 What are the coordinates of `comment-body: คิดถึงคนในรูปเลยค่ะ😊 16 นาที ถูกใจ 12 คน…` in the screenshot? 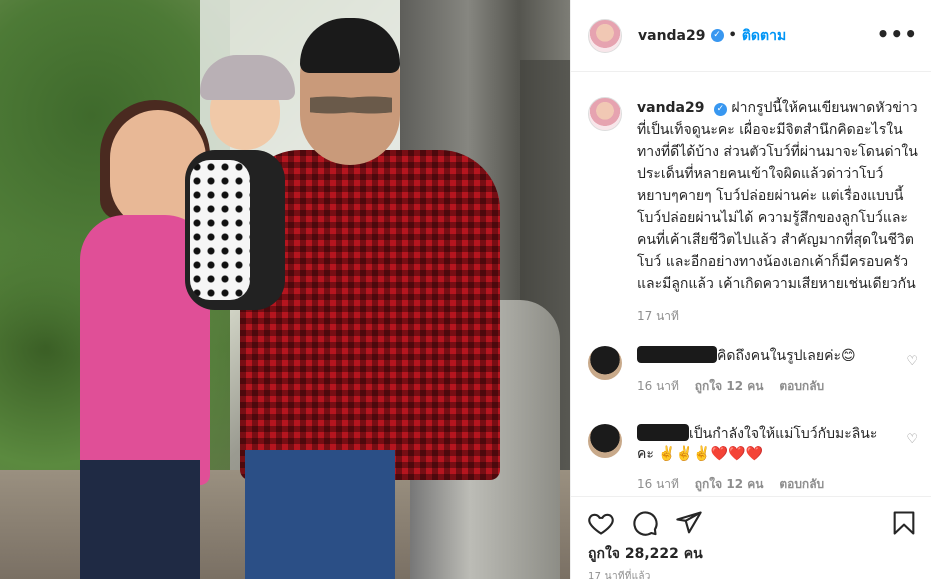 It's located at (762, 371).